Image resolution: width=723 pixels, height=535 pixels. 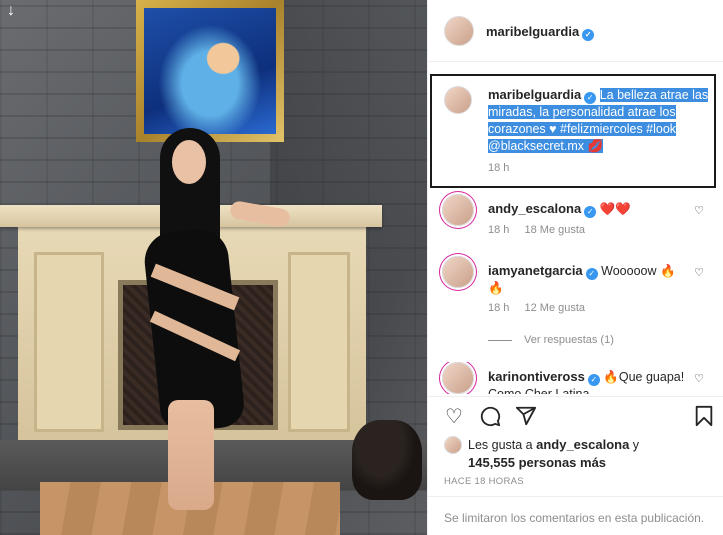 What do you see at coordinates (537, 462) in the screenshot?
I see `likes-count: 145,555 personas más` at bounding box center [537, 462].